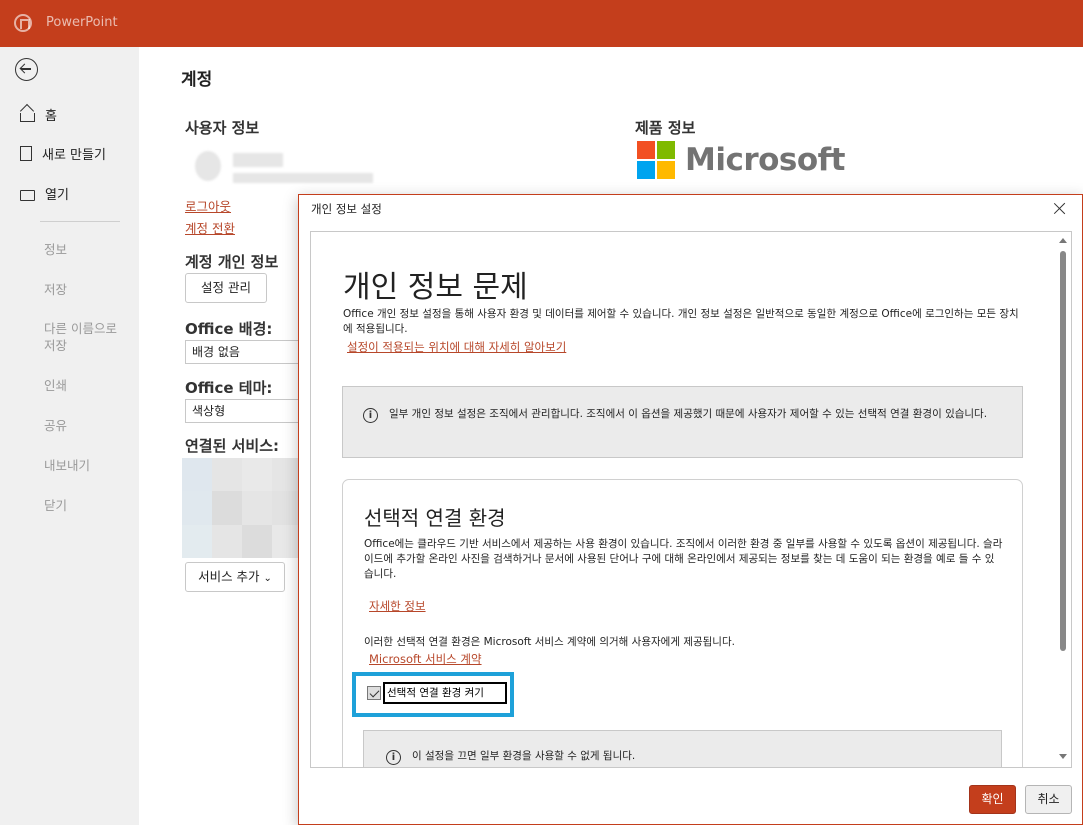 The image size is (1083, 825). Describe the element at coordinates (303, 178) in the screenshot. I see `user-email-redacted` at that location.